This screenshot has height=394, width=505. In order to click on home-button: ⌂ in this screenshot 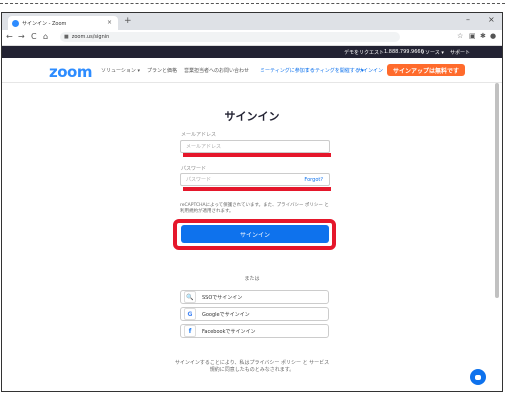, I will do `click(45, 36)`.